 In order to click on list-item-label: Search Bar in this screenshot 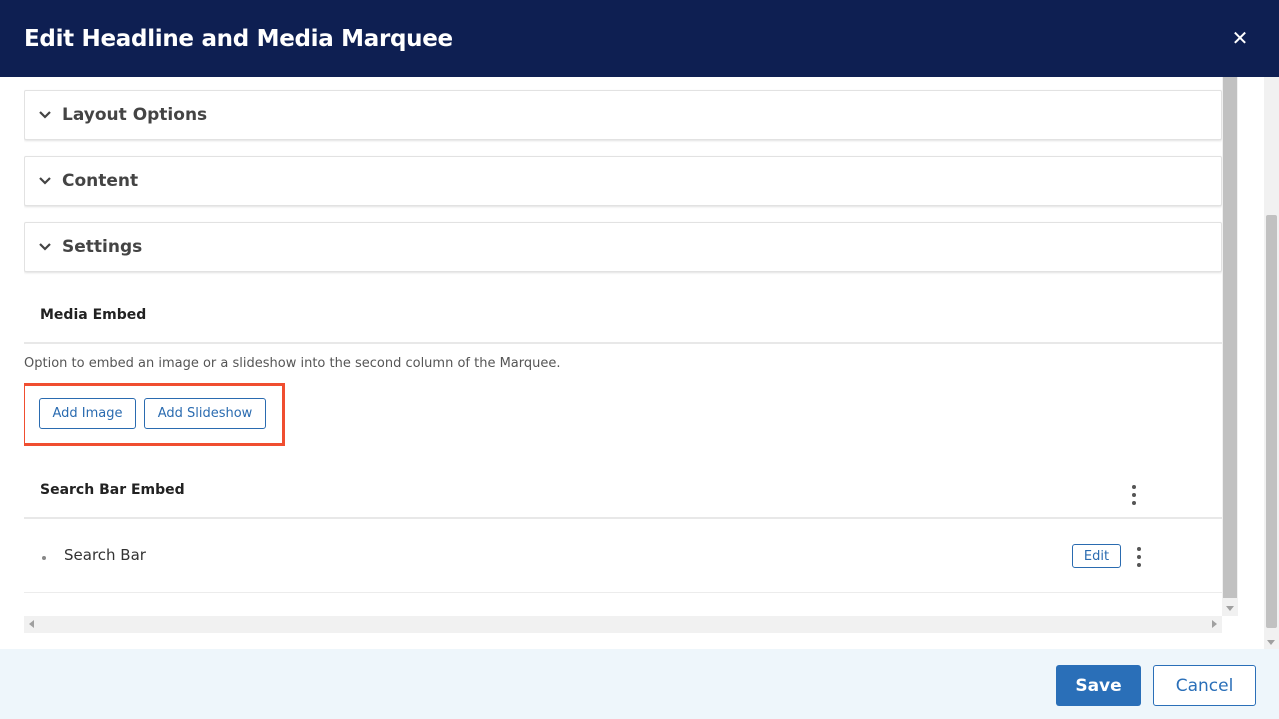, I will do `click(105, 555)`.